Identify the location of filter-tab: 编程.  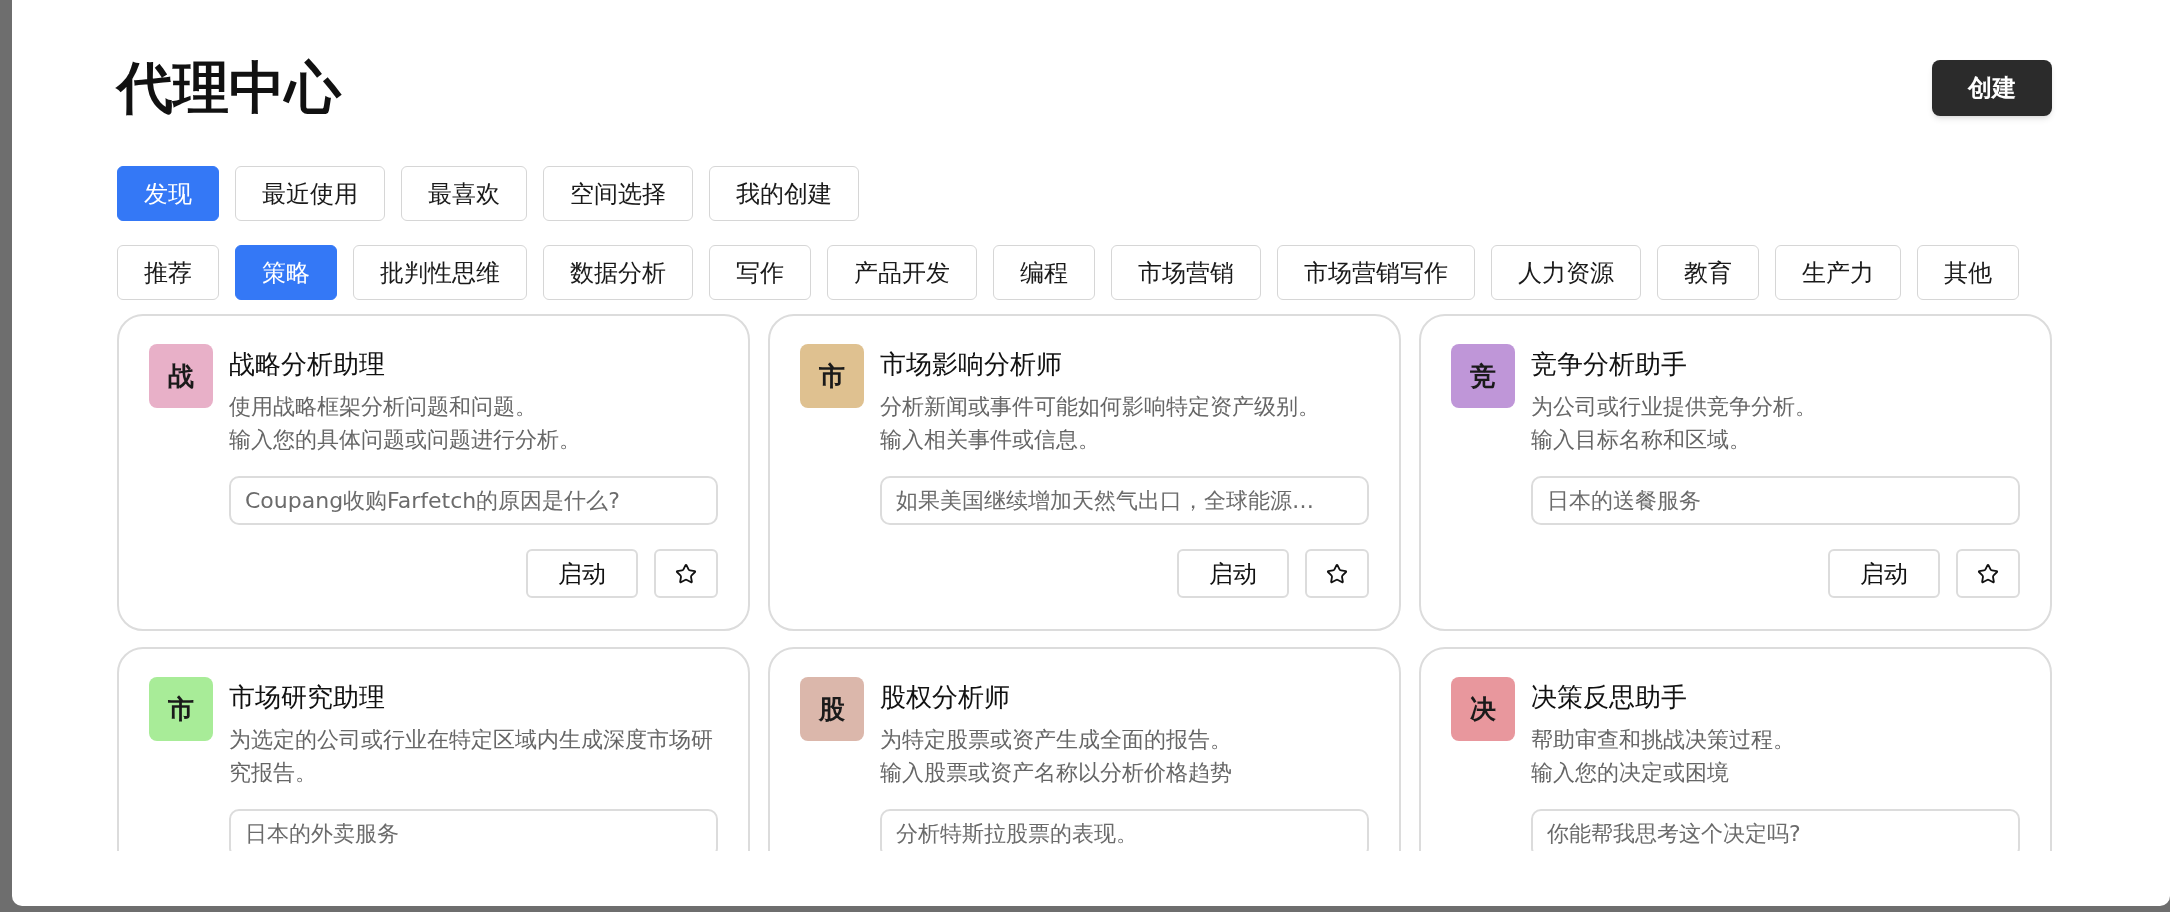
(1044, 272).